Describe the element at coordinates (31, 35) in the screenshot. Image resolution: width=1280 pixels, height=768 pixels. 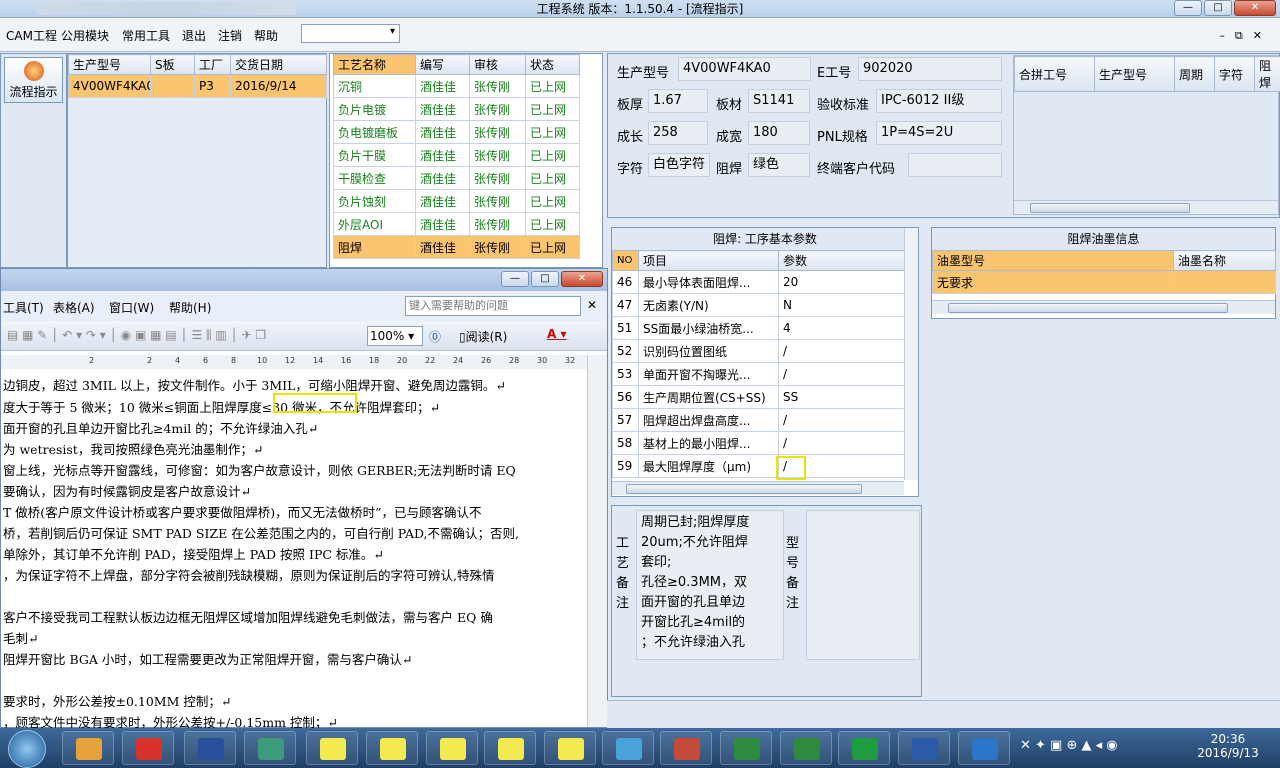
I see `menu-cam: CAM工程` at that location.